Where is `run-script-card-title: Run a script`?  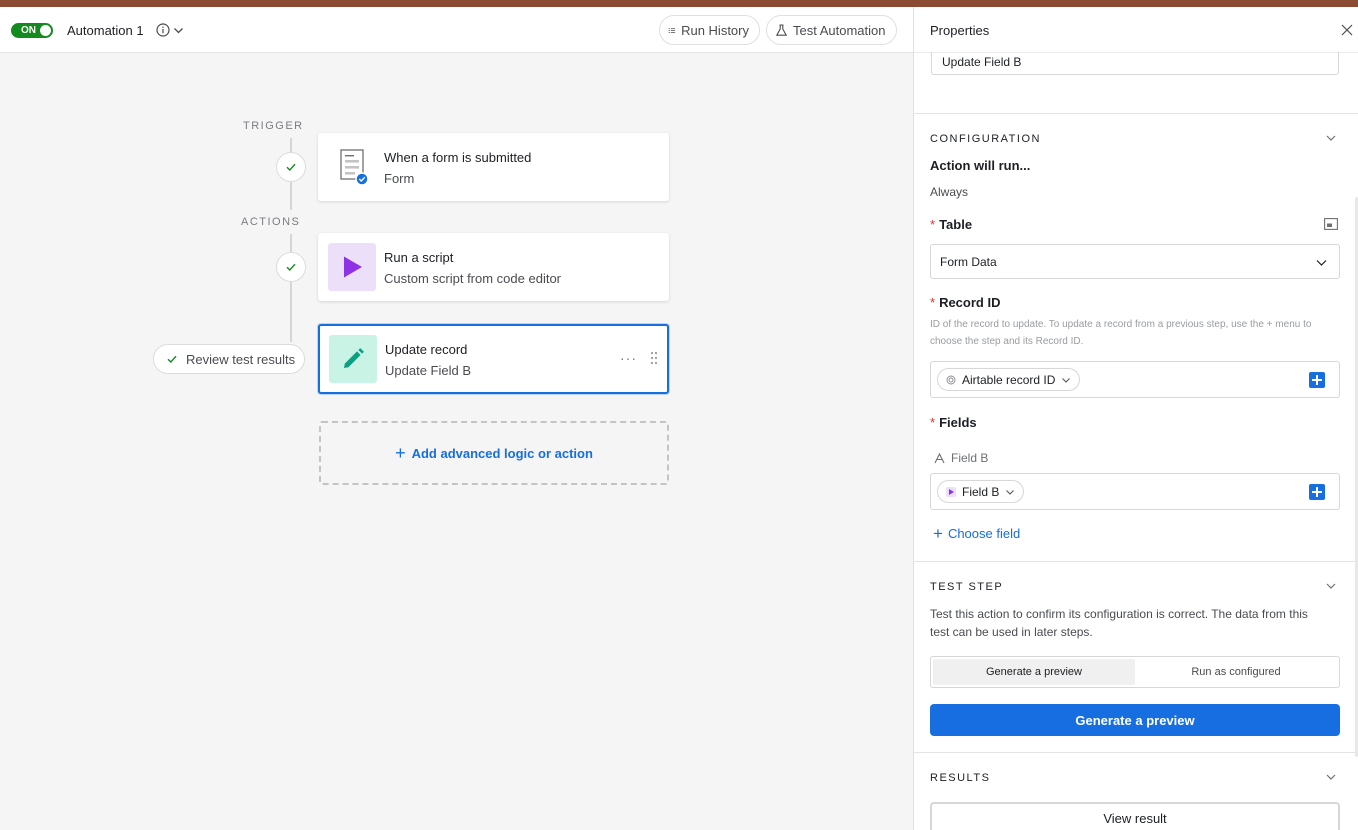 run-script-card-title: Run a script is located at coordinates (419, 257).